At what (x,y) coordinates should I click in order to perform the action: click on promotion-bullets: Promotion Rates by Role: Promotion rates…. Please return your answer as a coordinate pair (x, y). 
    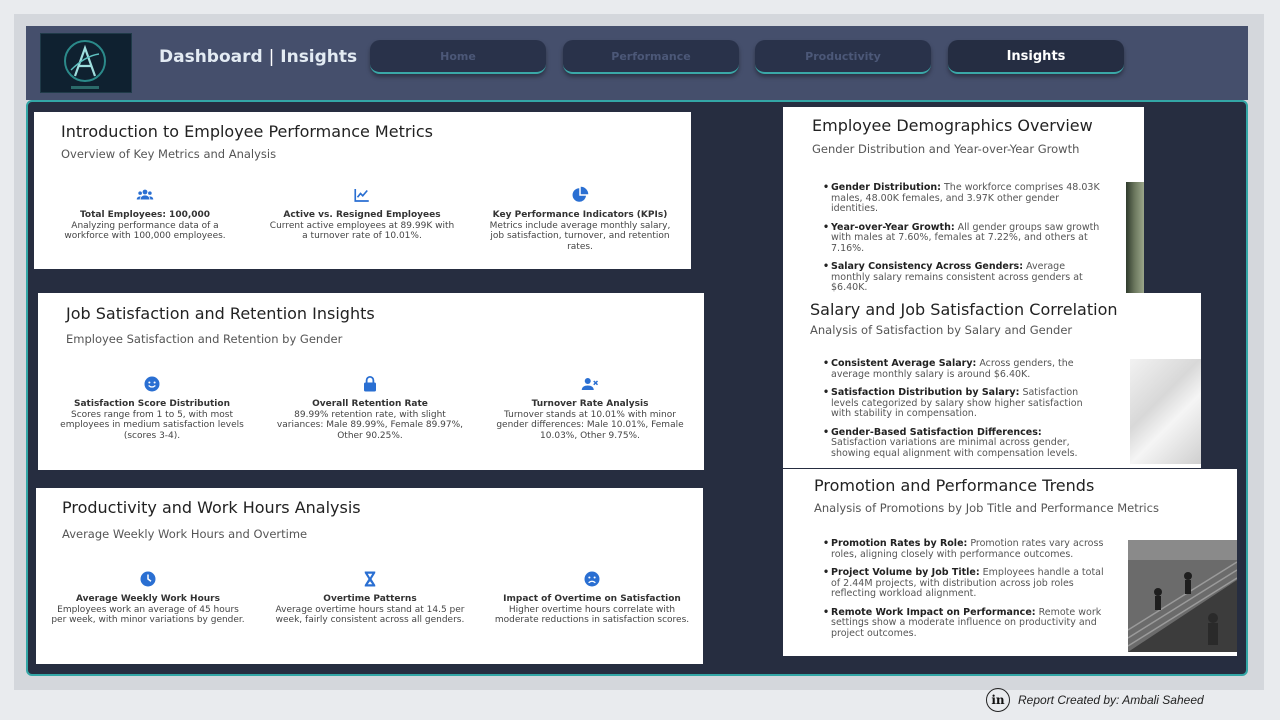
    Looking at the image, I should click on (968, 592).